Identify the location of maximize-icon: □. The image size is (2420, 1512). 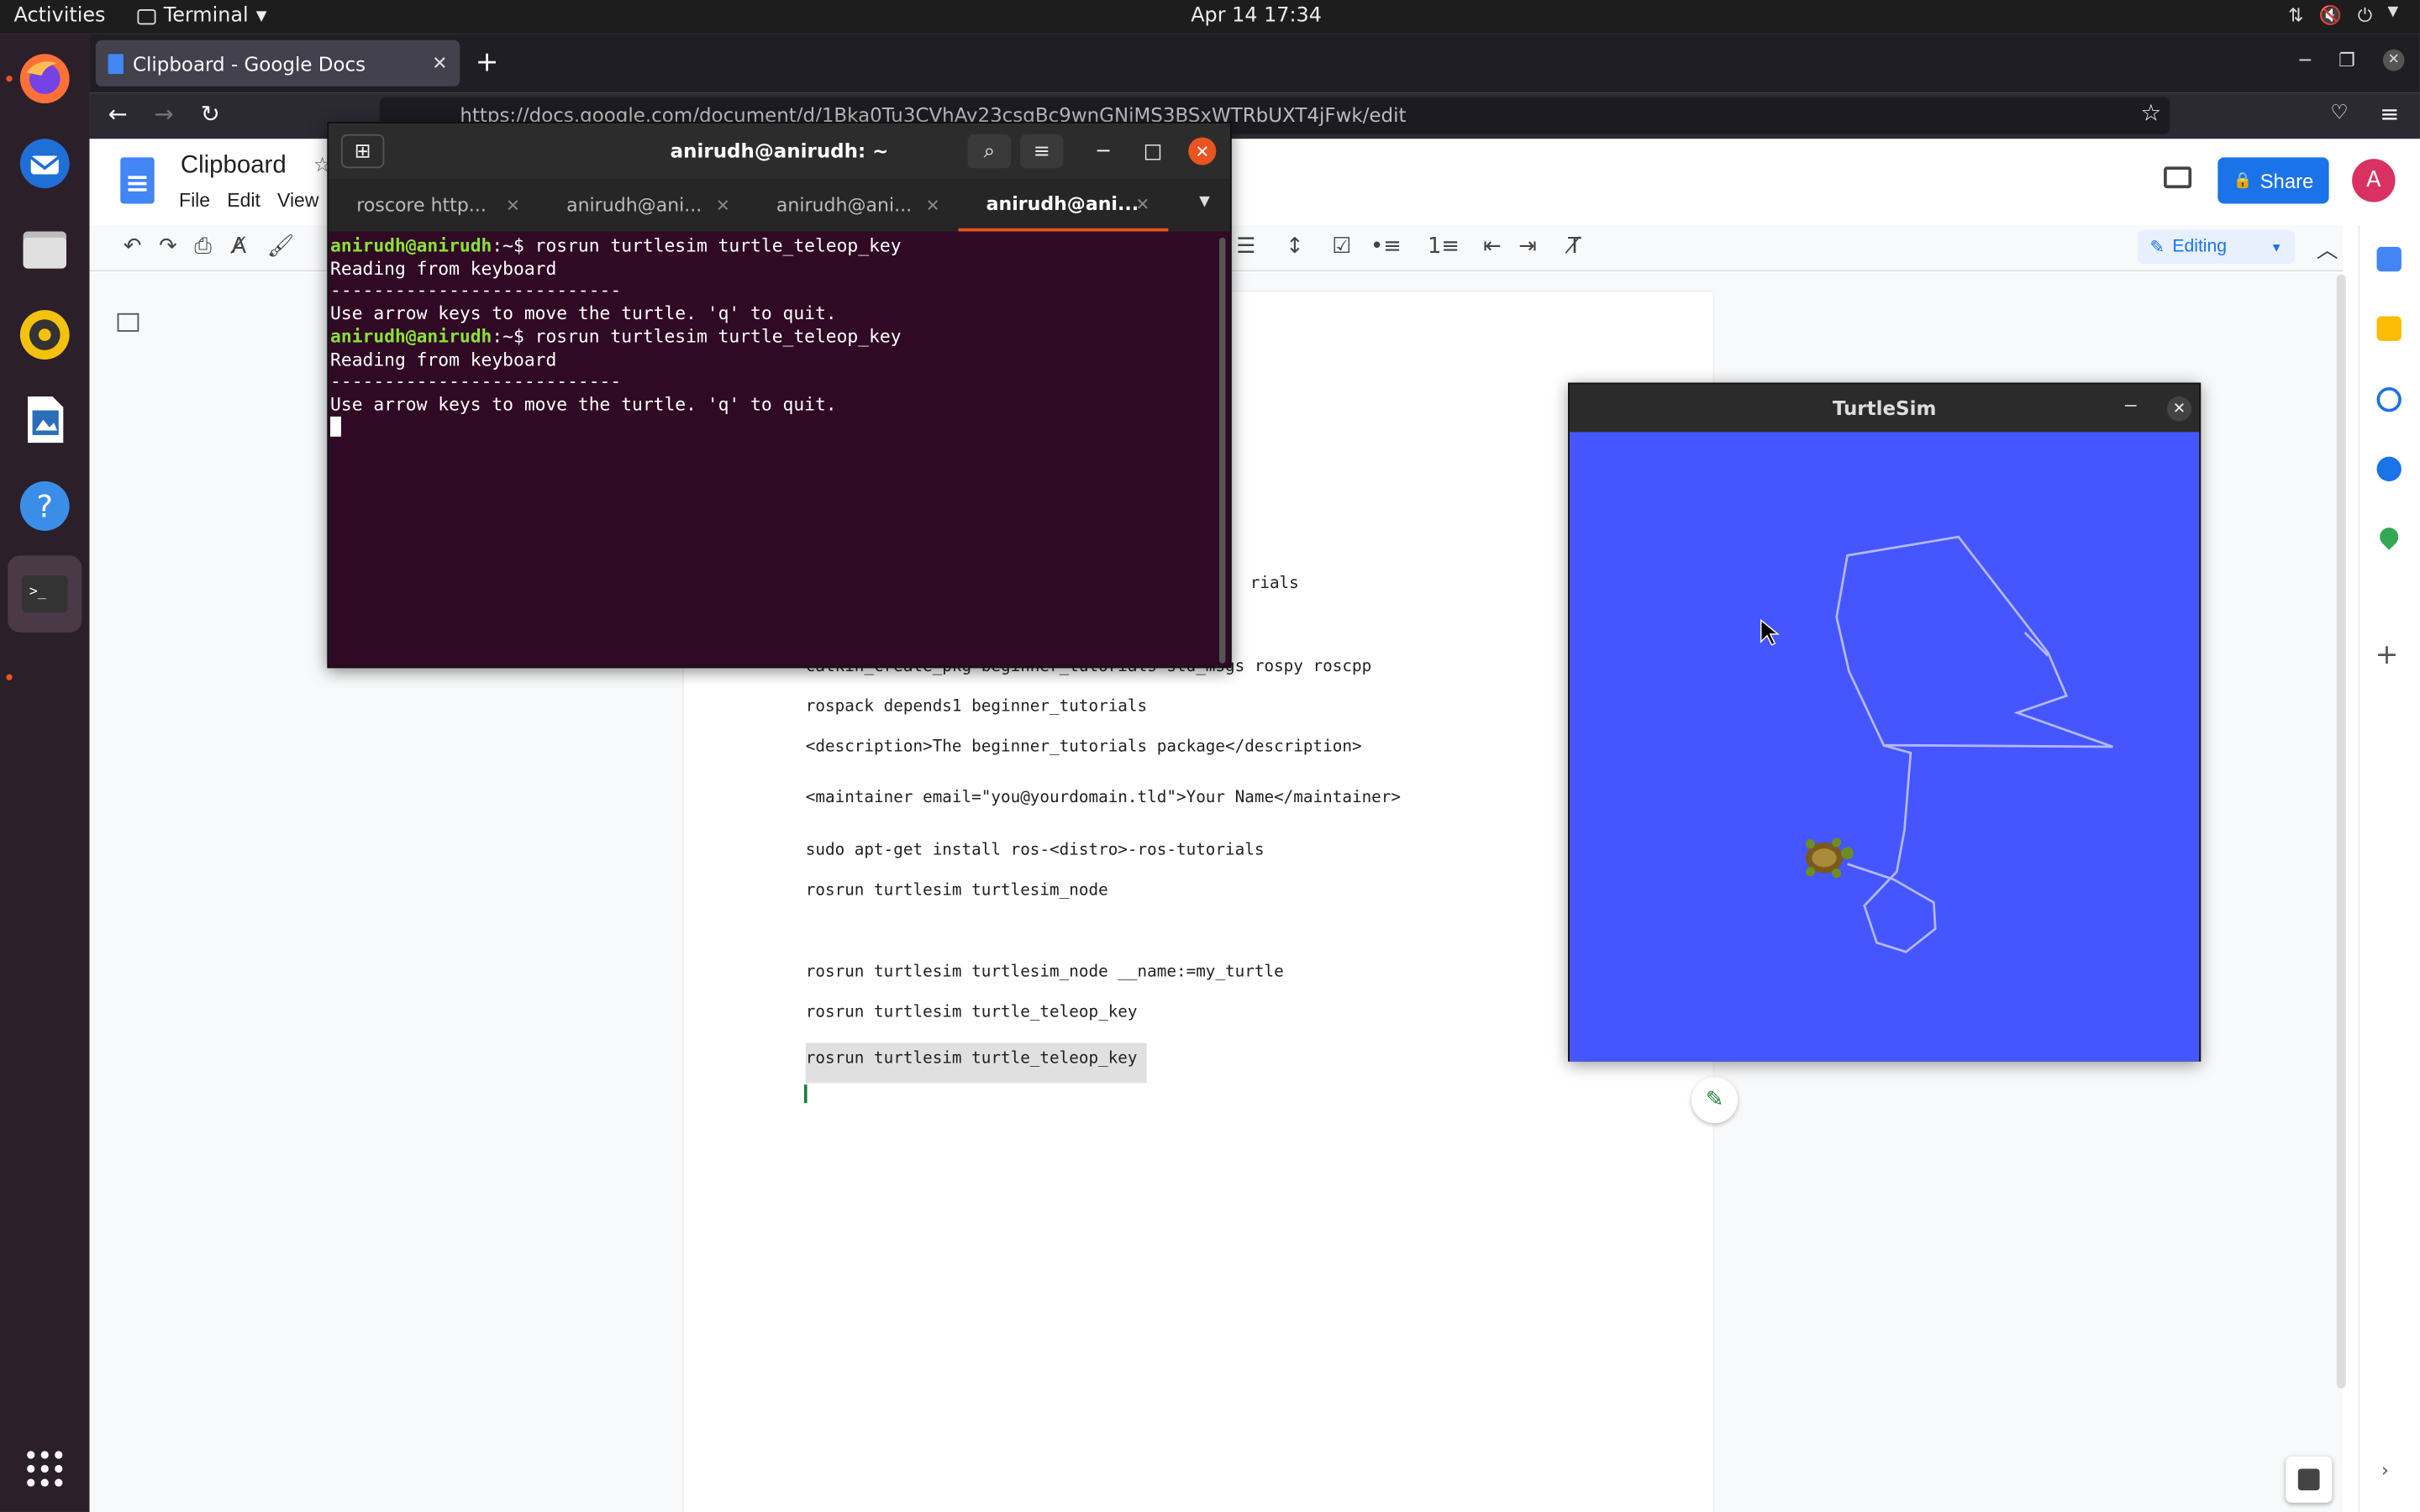
(1152, 151).